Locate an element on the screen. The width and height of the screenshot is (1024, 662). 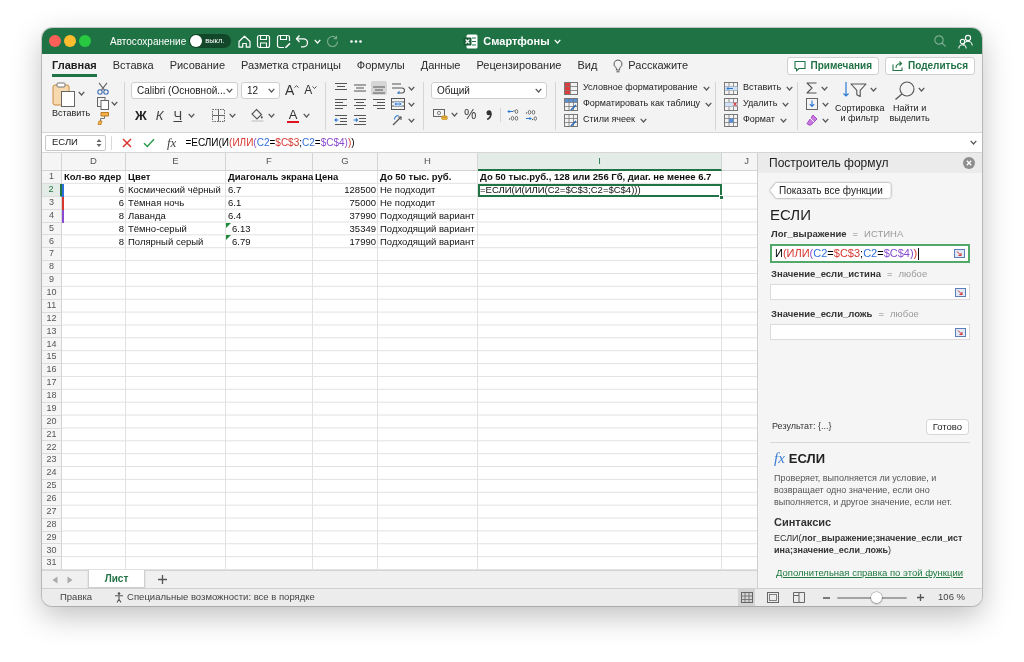
percent-button: % is located at coordinates (470, 114).